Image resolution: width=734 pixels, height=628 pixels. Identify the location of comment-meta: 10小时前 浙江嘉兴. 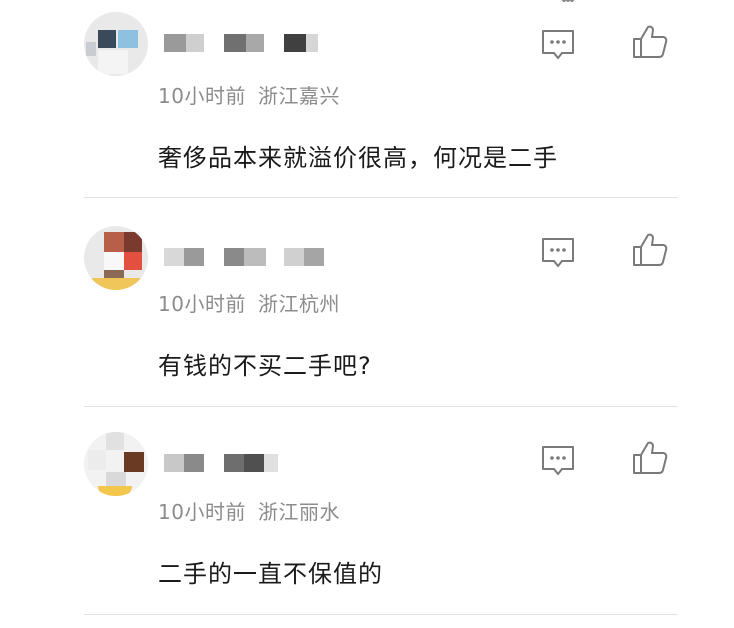
(249, 94).